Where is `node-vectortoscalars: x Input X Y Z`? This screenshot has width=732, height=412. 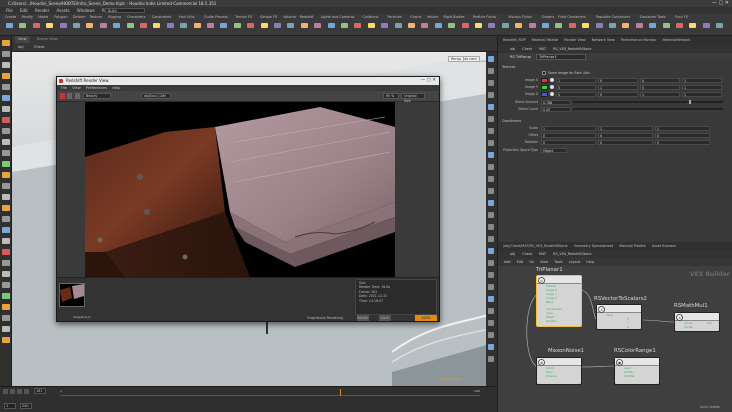 node-vectortoscalars: x Input X Y Z is located at coordinates (619, 317).